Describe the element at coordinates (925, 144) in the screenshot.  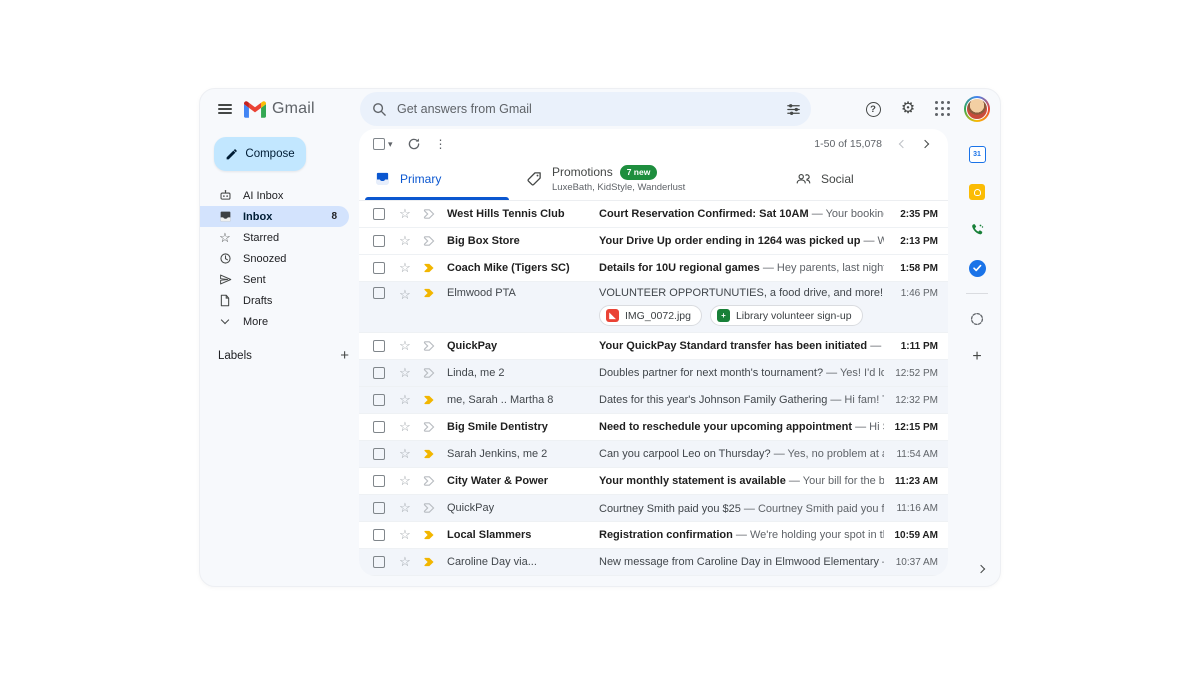
I see `older-page-button` at that location.